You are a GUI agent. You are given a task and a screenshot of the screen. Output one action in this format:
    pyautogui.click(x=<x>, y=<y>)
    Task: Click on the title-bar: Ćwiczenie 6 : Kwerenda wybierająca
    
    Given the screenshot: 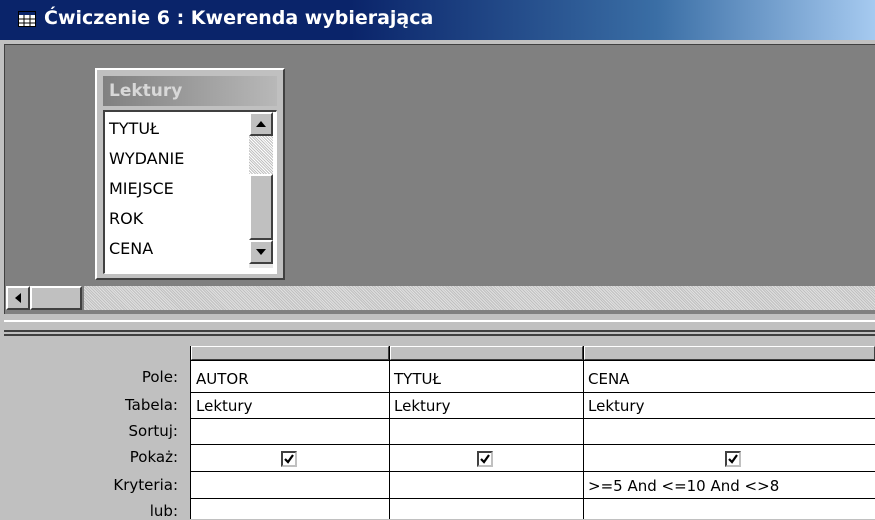 What is the action you would take?
    pyautogui.click(x=437, y=20)
    